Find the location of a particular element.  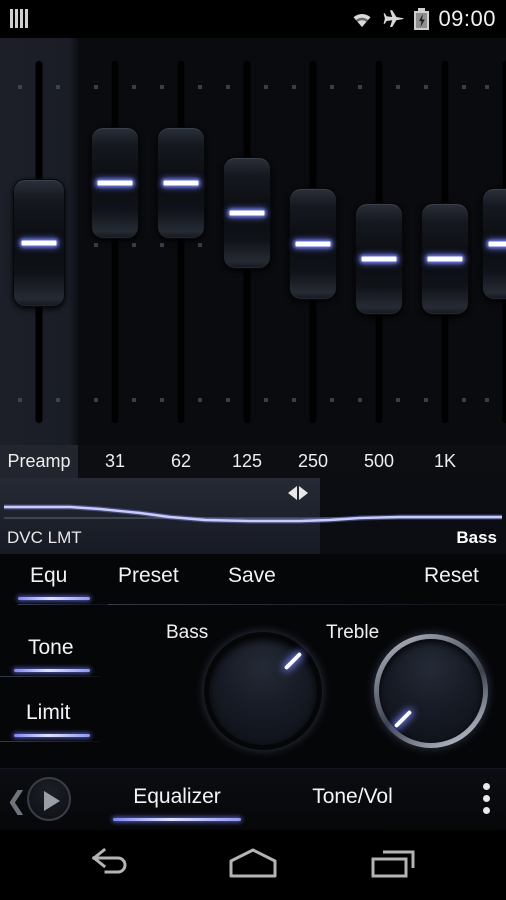

eq-slider-Preamp is located at coordinates (39, 241).